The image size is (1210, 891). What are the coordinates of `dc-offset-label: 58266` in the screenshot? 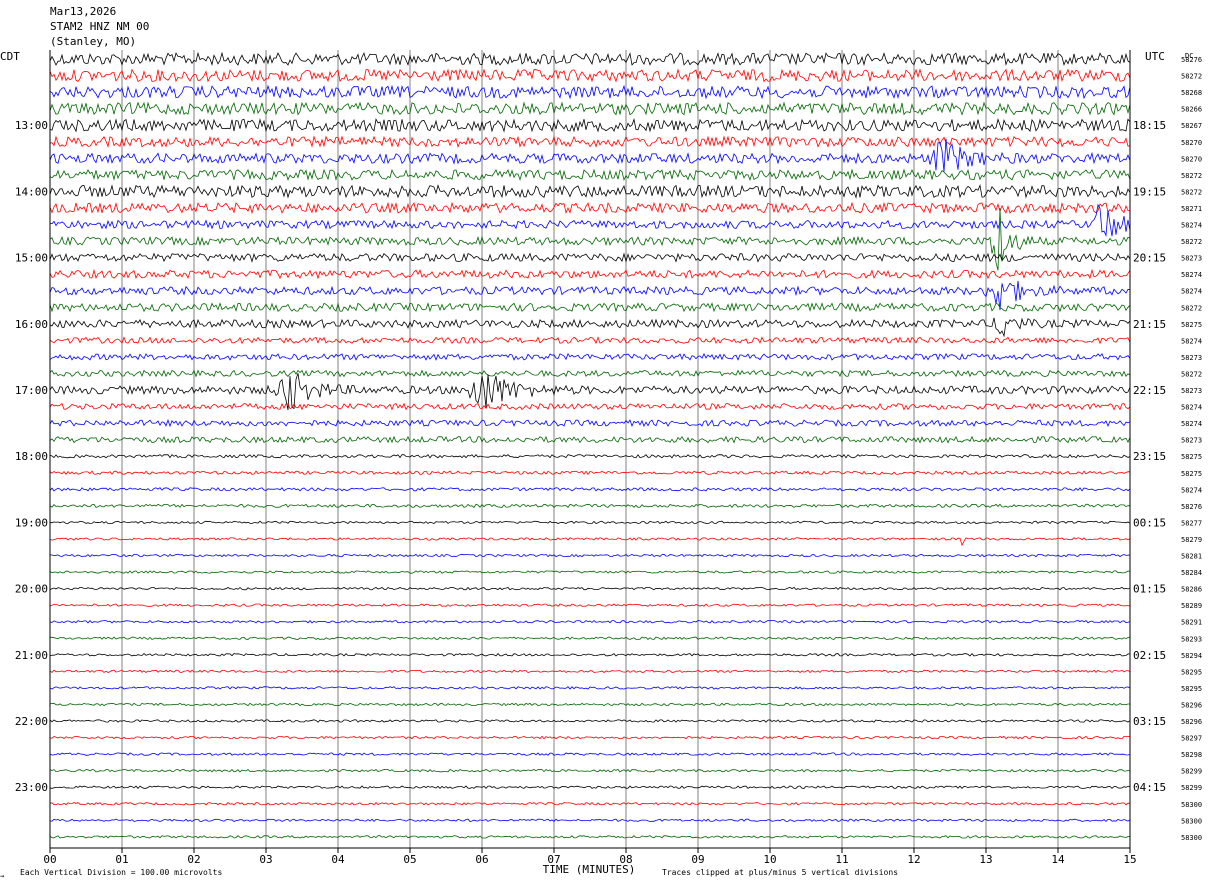 It's located at (1191, 110).